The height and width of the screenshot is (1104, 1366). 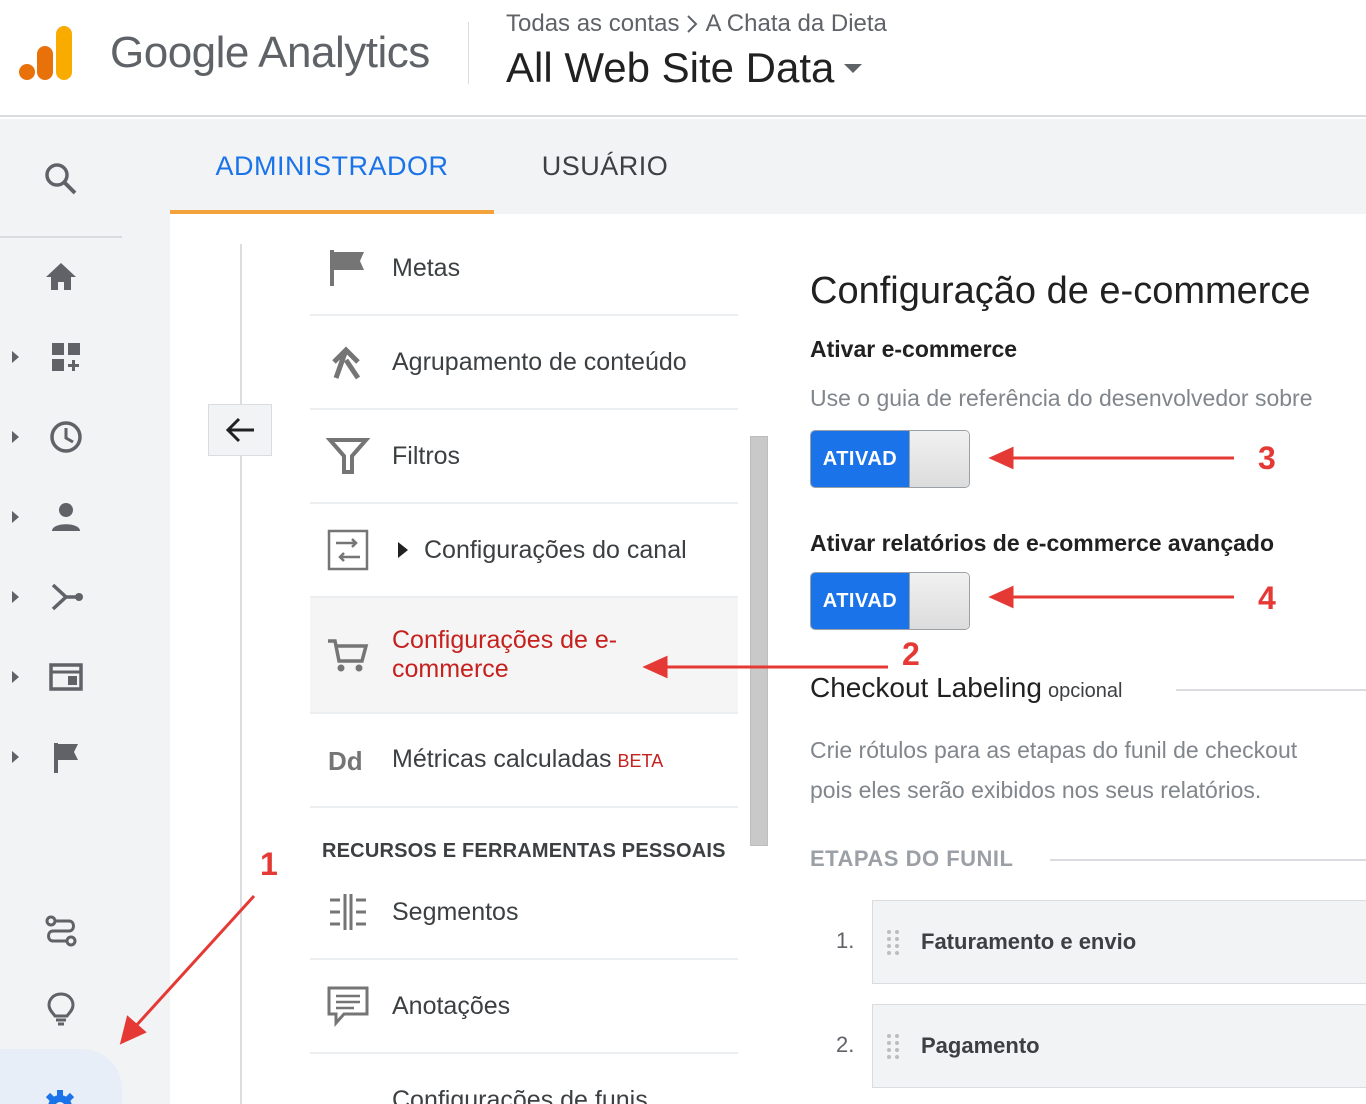 I want to click on content-grouping-icon, so click(x=346, y=363).